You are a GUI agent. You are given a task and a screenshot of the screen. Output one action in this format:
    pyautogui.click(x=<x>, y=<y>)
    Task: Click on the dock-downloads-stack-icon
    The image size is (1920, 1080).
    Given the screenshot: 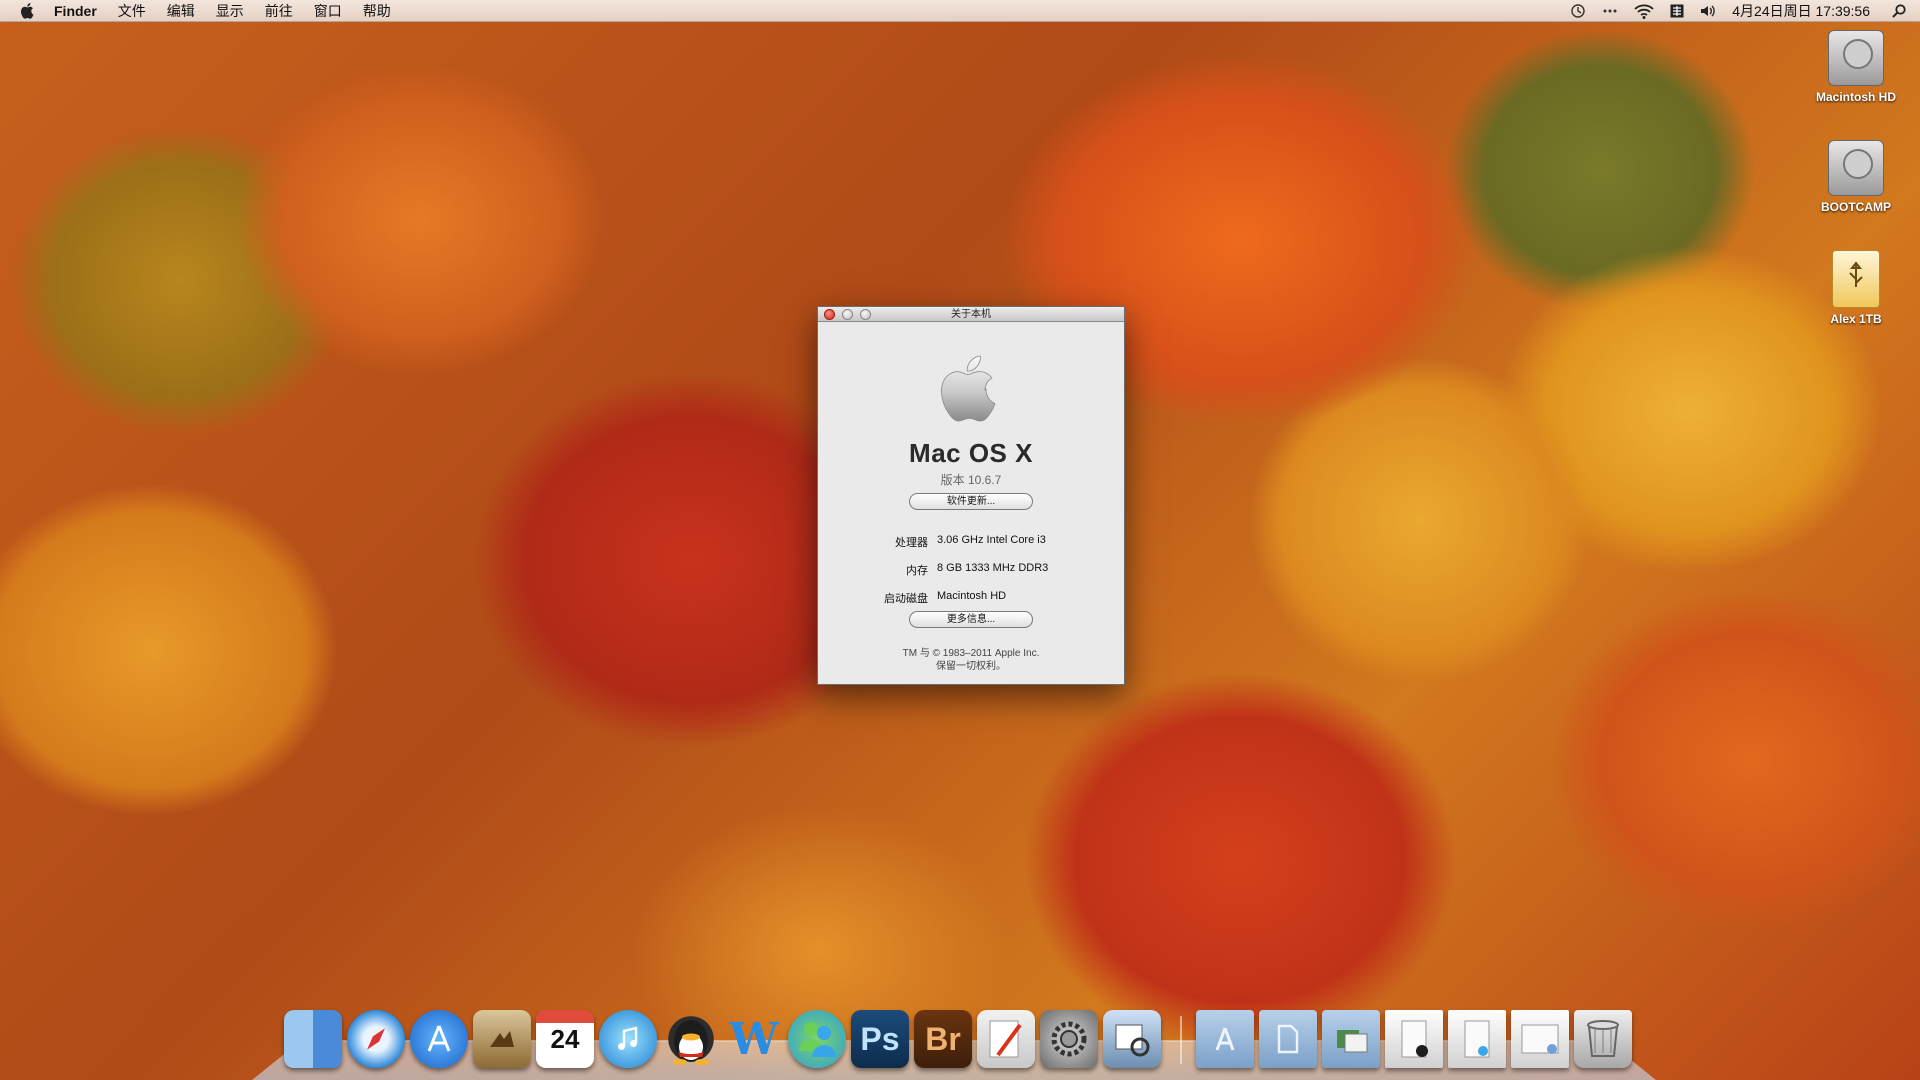 What is the action you would take?
    pyautogui.click(x=1351, y=1039)
    